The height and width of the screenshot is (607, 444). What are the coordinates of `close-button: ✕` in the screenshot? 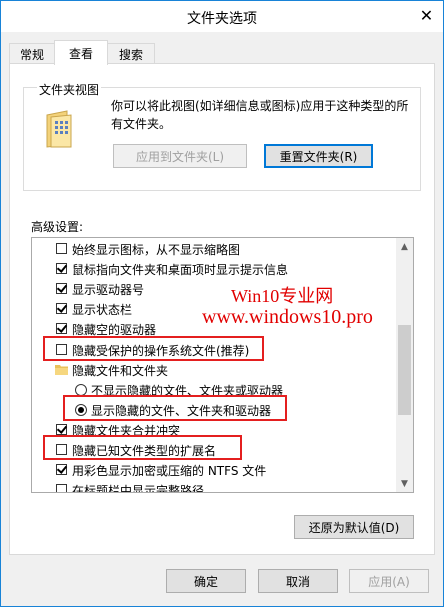 It's located at (426, 15).